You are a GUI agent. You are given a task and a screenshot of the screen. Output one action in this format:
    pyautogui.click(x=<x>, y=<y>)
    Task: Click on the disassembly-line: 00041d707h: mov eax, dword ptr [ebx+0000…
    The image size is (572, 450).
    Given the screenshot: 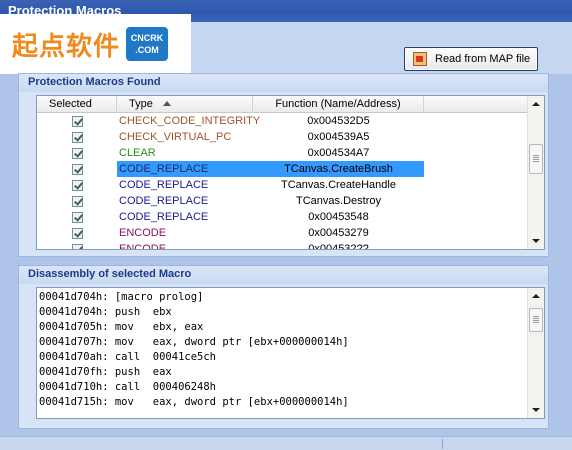 What is the action you would take?
    pyautogui.click(x=194, y=342)
    